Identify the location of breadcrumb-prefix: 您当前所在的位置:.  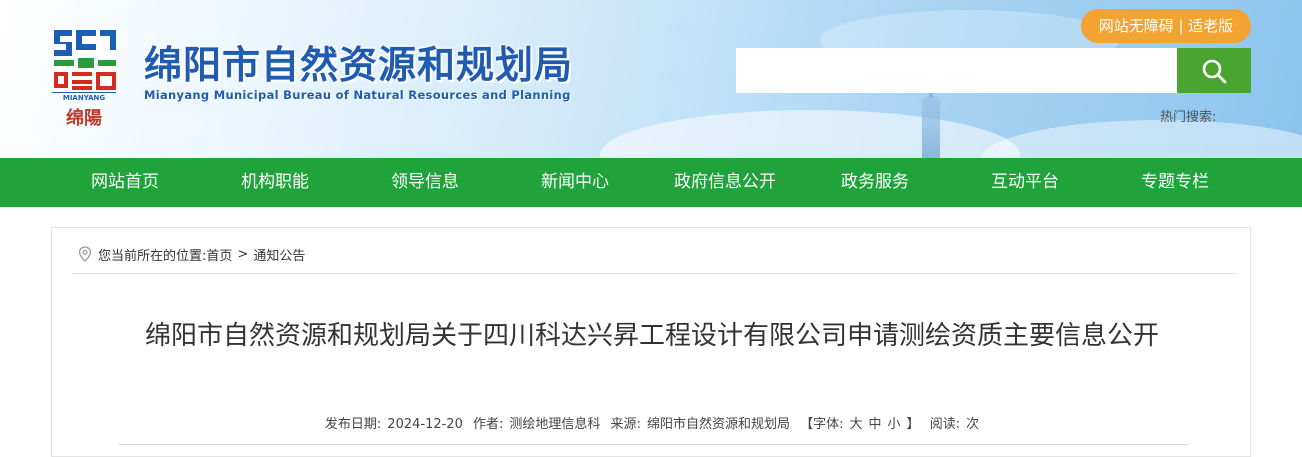
(152, 256).